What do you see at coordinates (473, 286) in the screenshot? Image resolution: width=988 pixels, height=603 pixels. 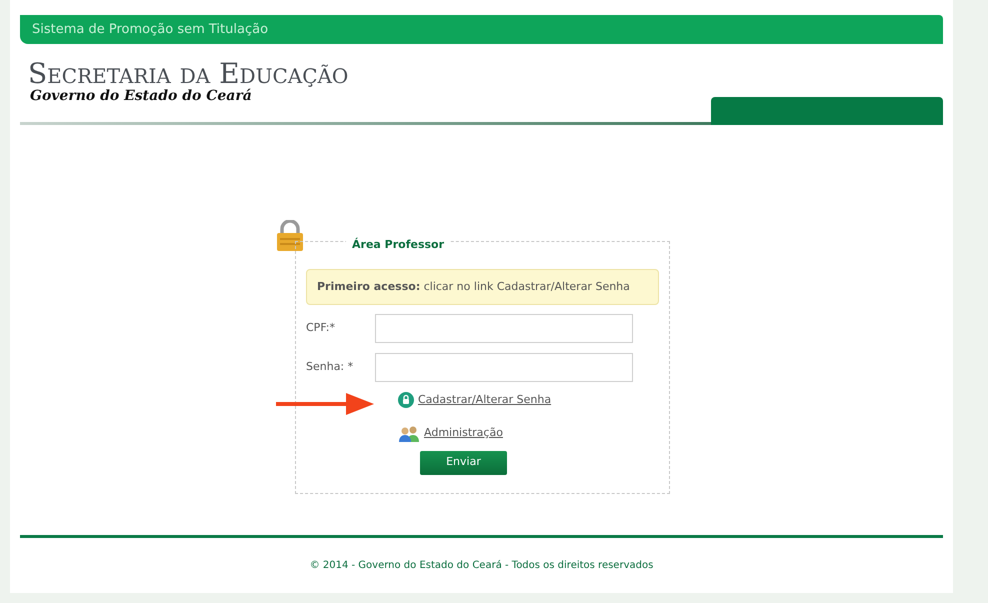 I see `notice-text: Primeiro acesso: clicar no link Cadastrar/Alterar Senha` at bounding box center [473, 286].